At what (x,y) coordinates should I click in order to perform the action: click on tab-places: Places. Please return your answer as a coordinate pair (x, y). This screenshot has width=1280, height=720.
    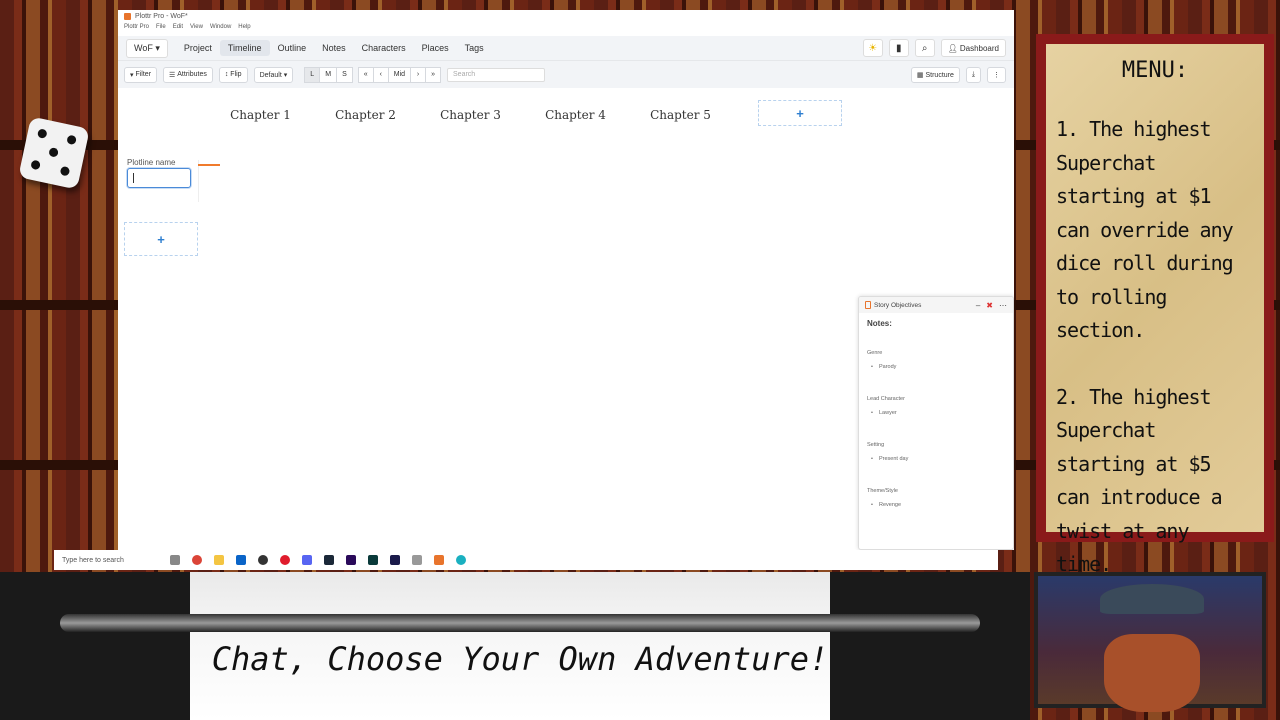
    Looking at the image, I should click on (435, 48).